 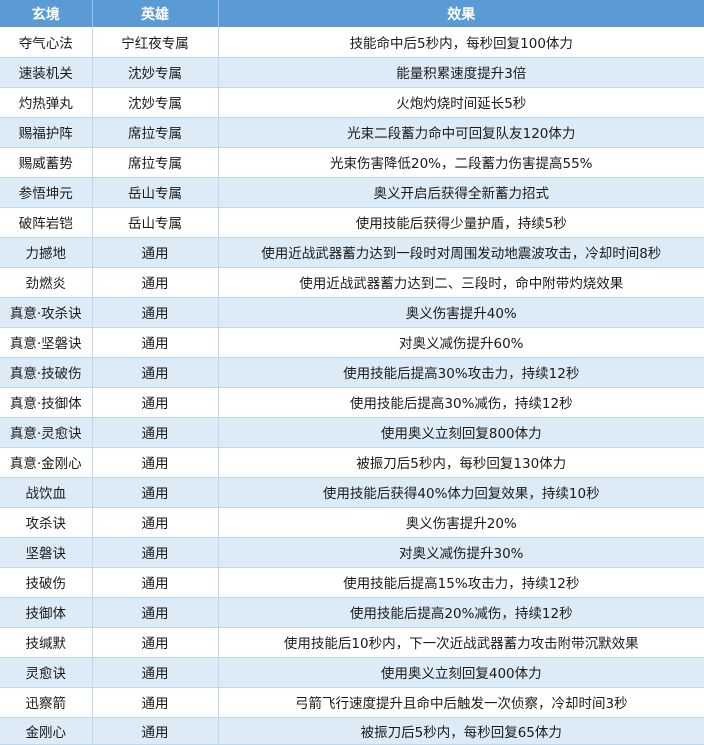 I want to click on header-effect: 效果, so click(x=461, y=13).